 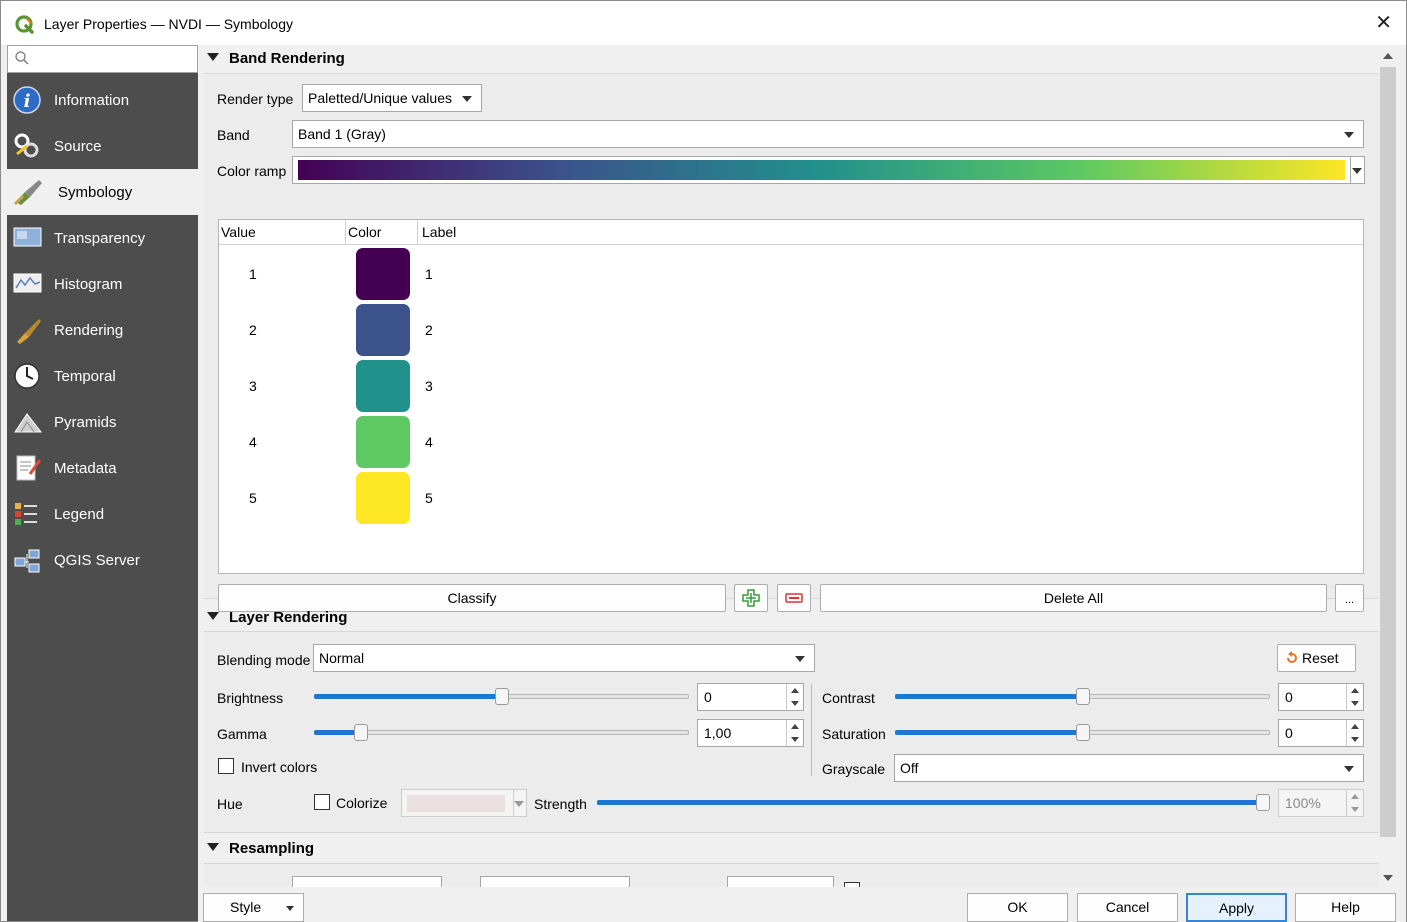 I want to click on oversampling-spinbox, so click(x=780, y=881).